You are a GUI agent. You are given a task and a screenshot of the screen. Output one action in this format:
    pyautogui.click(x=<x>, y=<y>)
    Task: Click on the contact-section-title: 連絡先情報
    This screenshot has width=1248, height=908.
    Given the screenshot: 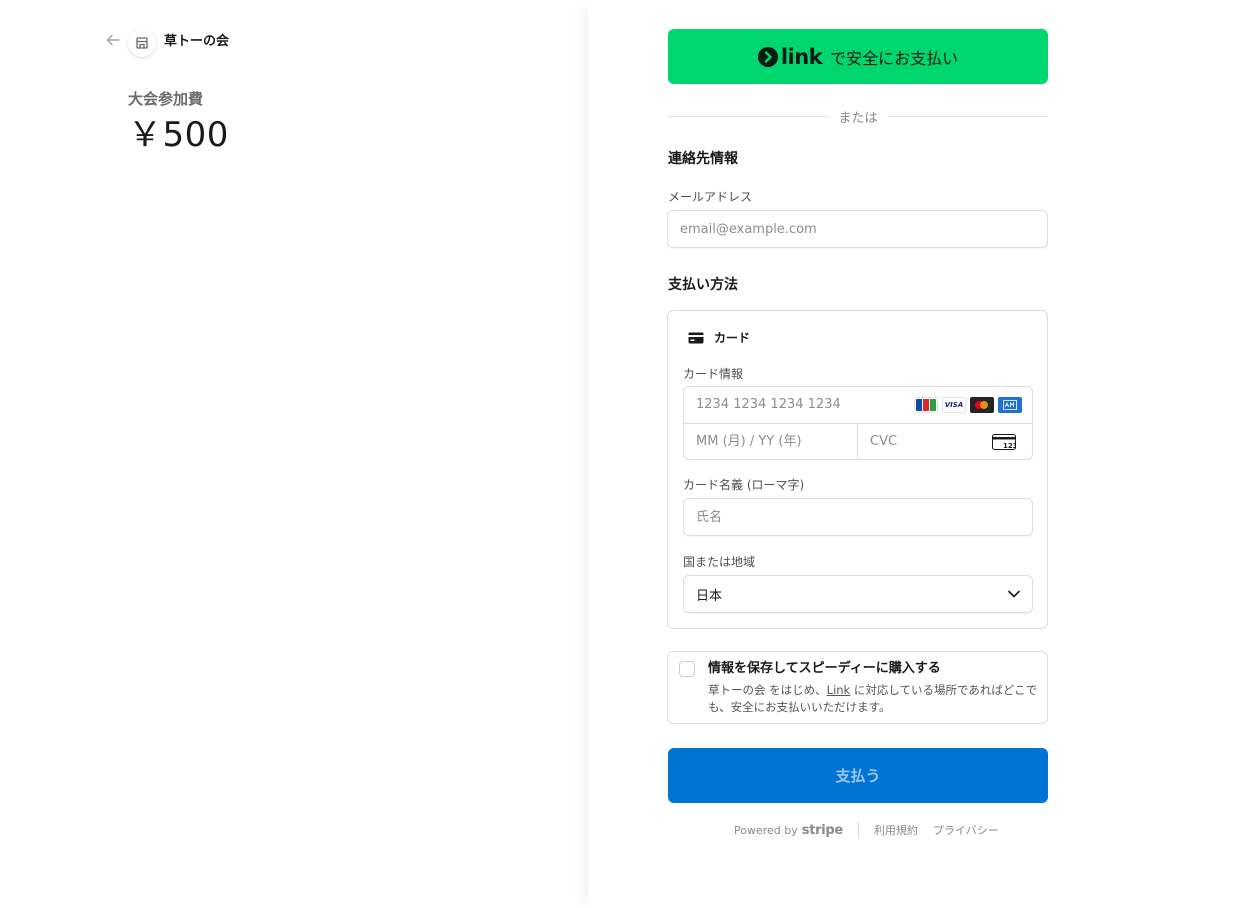 What is the action you would take?
    pyautogui.click(x=703, y=159)
    